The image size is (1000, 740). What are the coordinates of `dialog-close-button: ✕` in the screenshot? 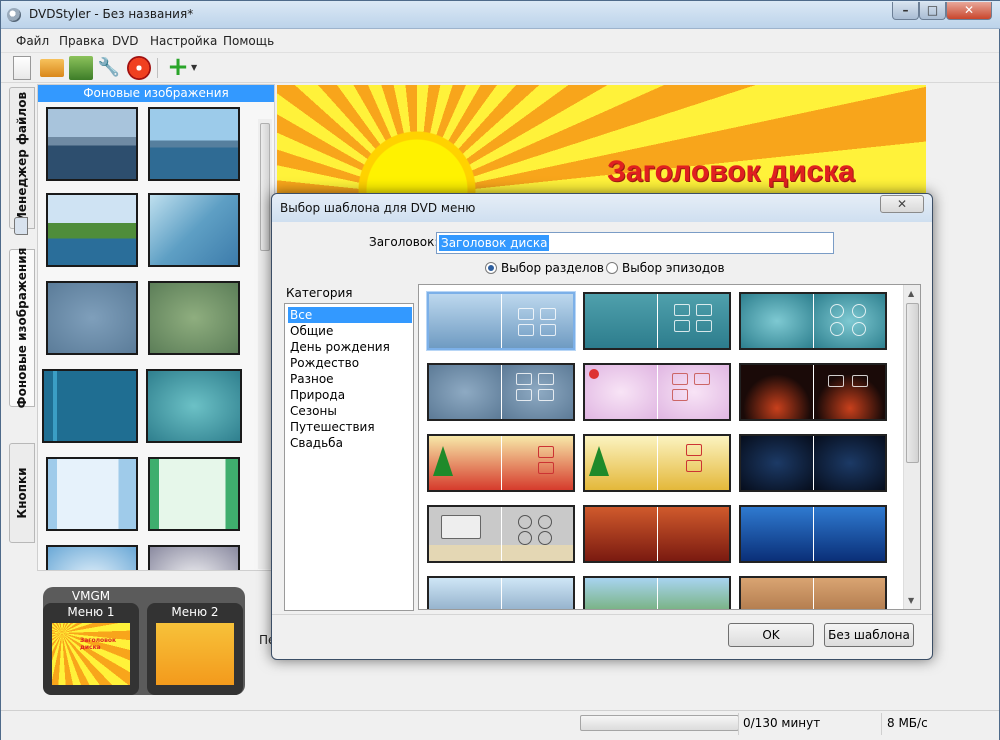 It's located at (902, 204).